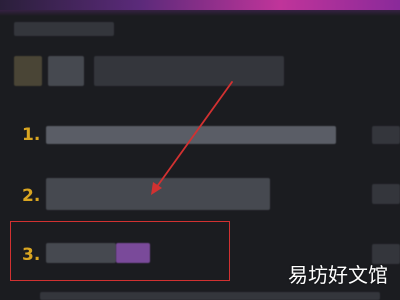 This screenshot has height=300, width=400. I want to click on annotation-arrow-icon, so click(192, 138).